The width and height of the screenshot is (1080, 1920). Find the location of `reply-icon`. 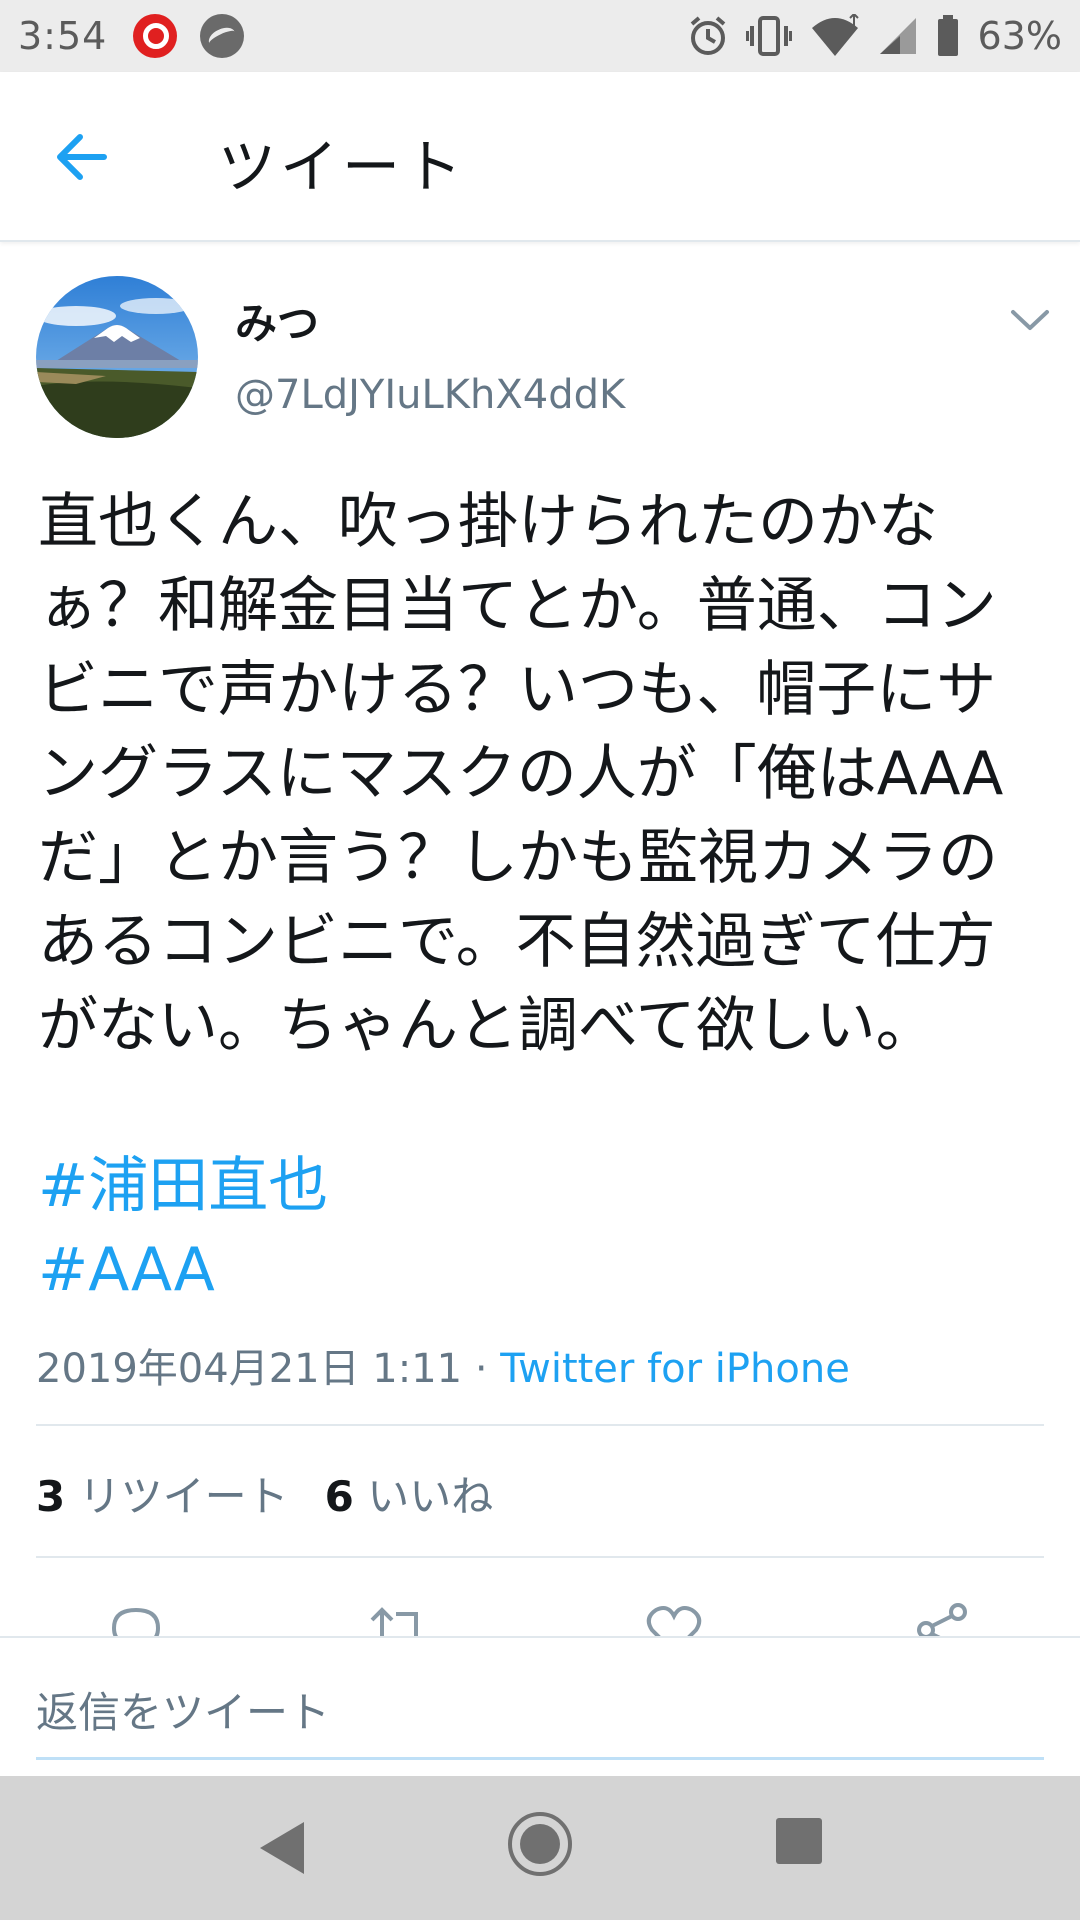

reply-icon is located at coordinates (136, 1618).